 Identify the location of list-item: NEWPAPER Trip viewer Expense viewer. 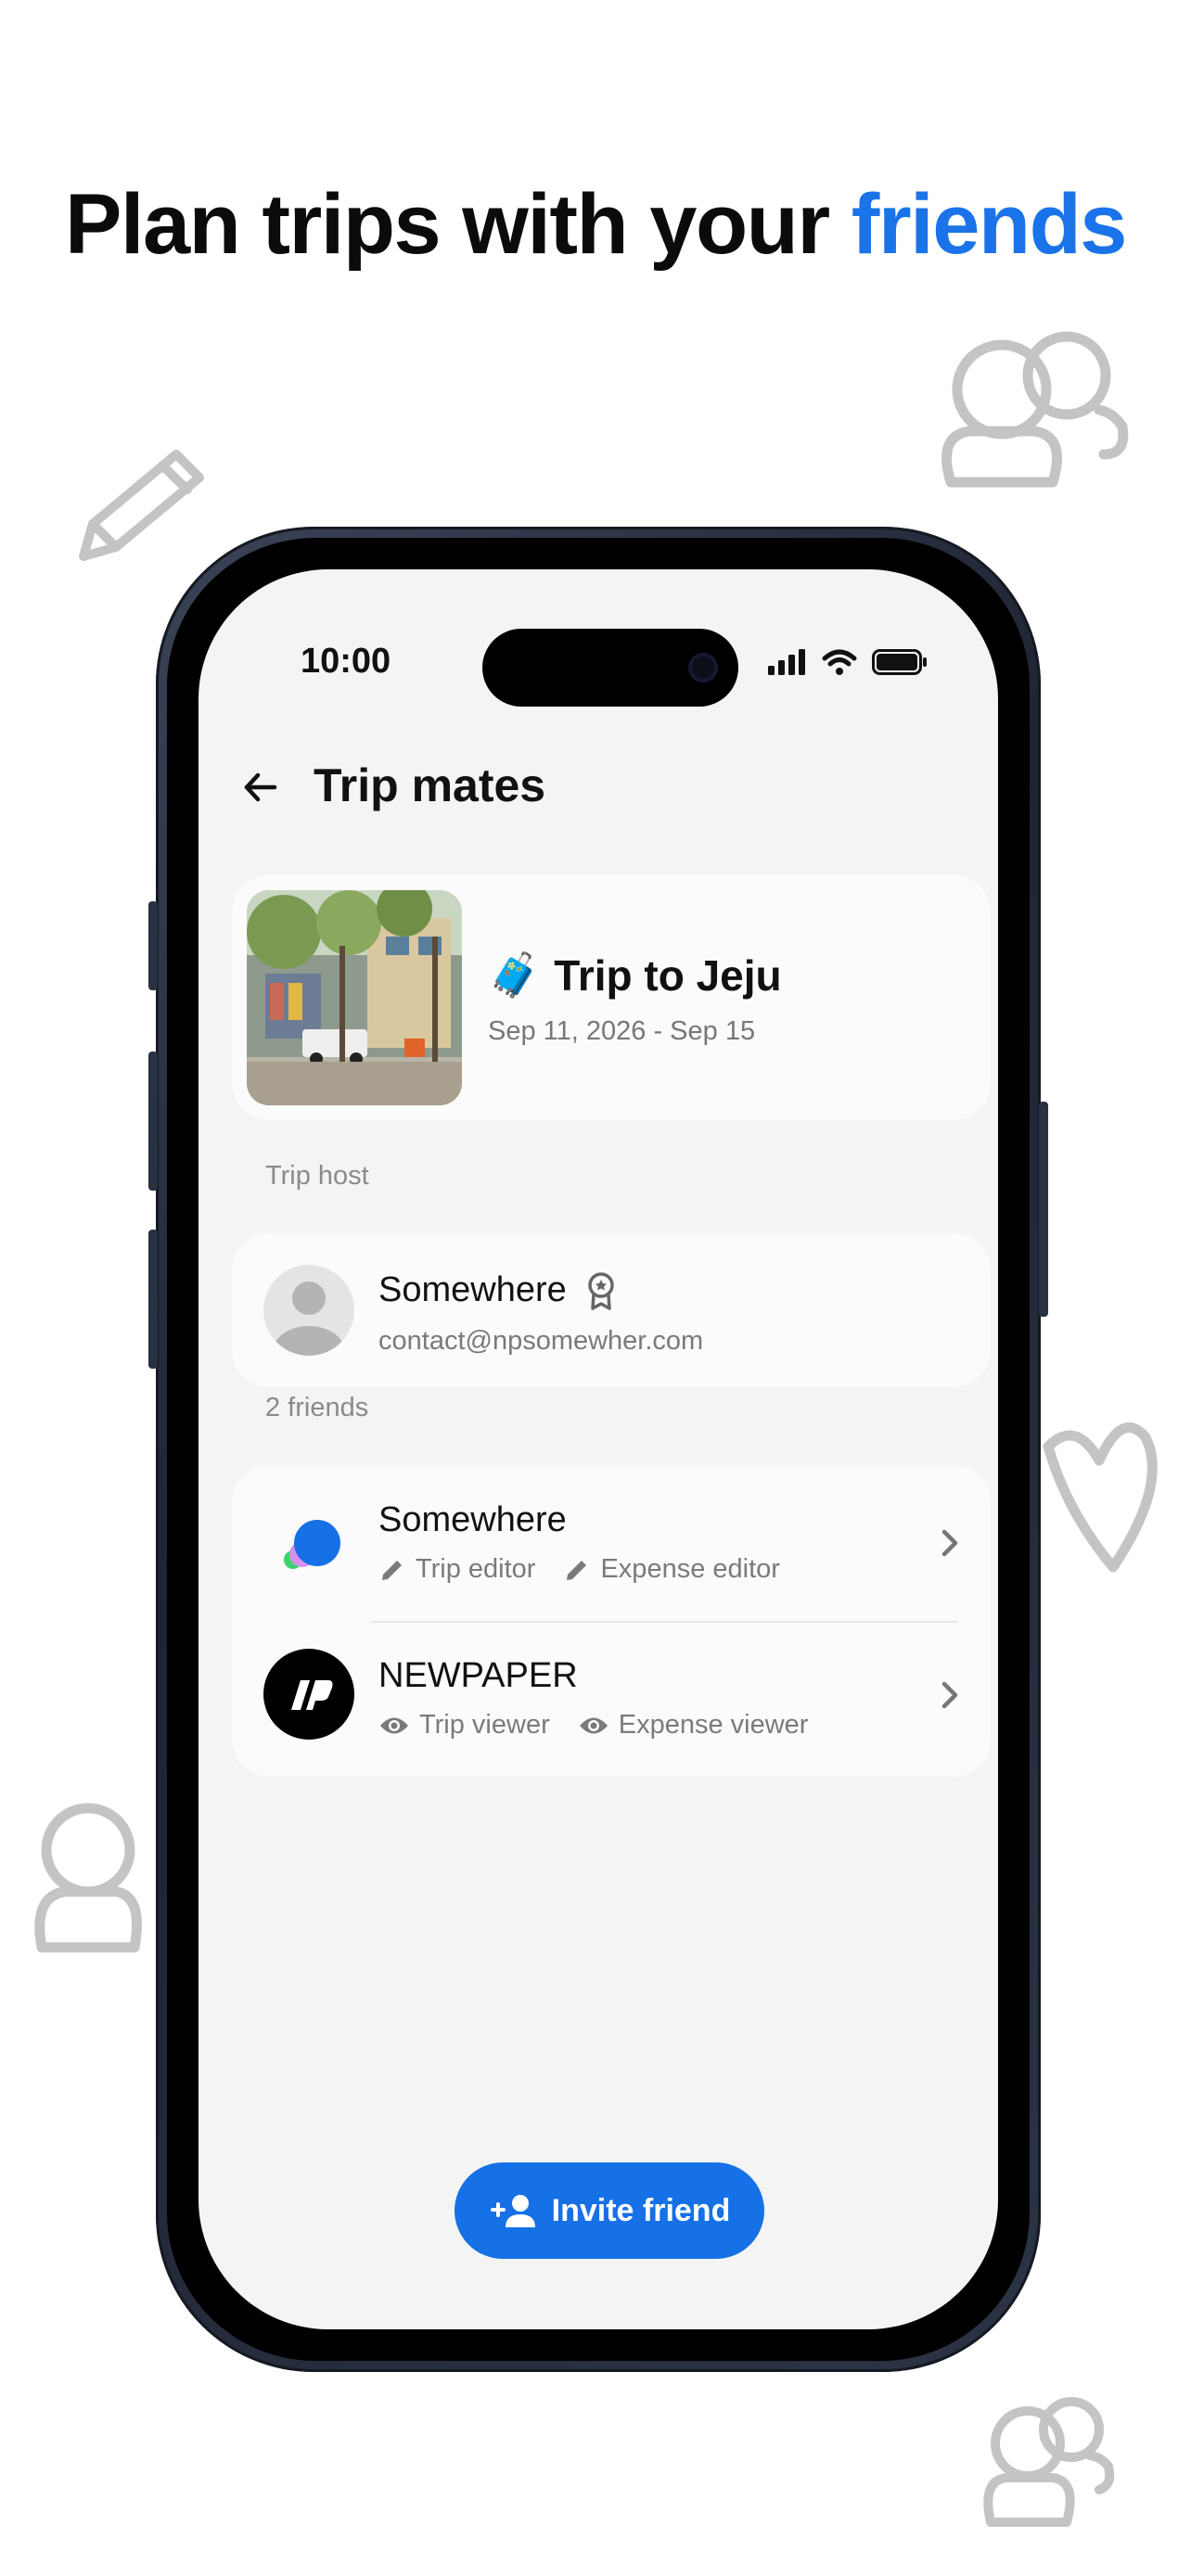
(611, 1700).